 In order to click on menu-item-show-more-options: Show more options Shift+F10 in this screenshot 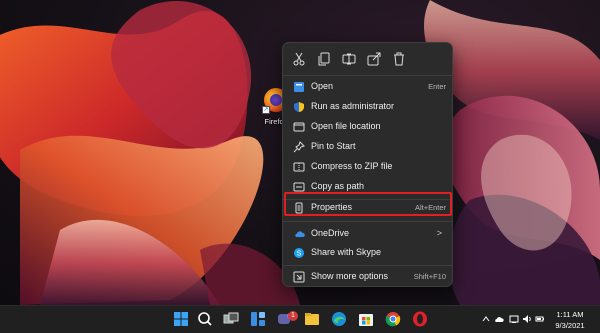, I will do `click(368, 277)`.